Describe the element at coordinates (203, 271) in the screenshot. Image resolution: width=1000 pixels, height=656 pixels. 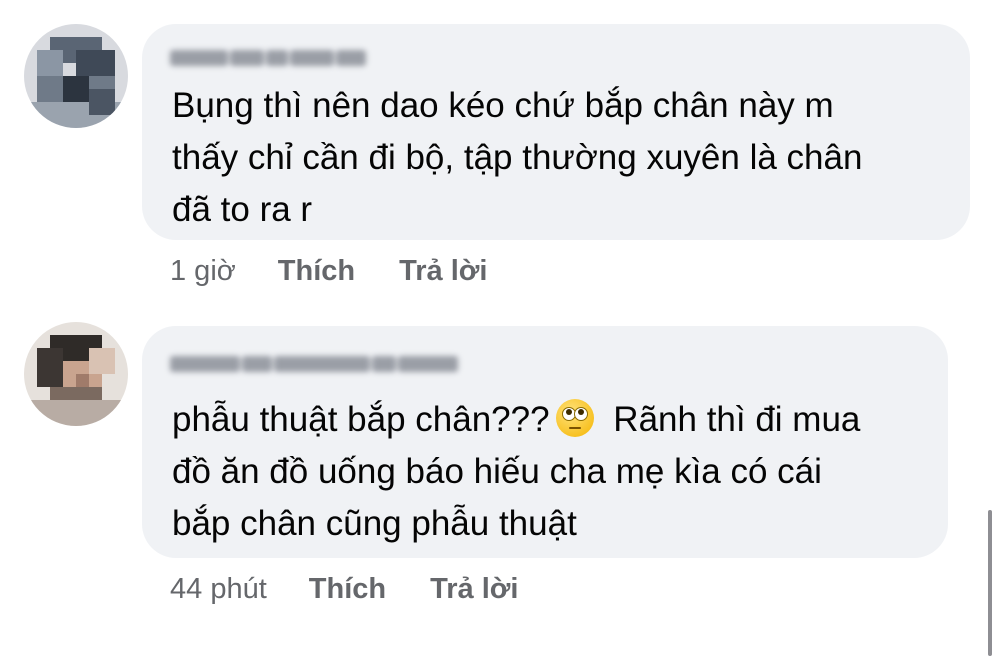
I see `comment-timestamp: 1 giờ` at that location.